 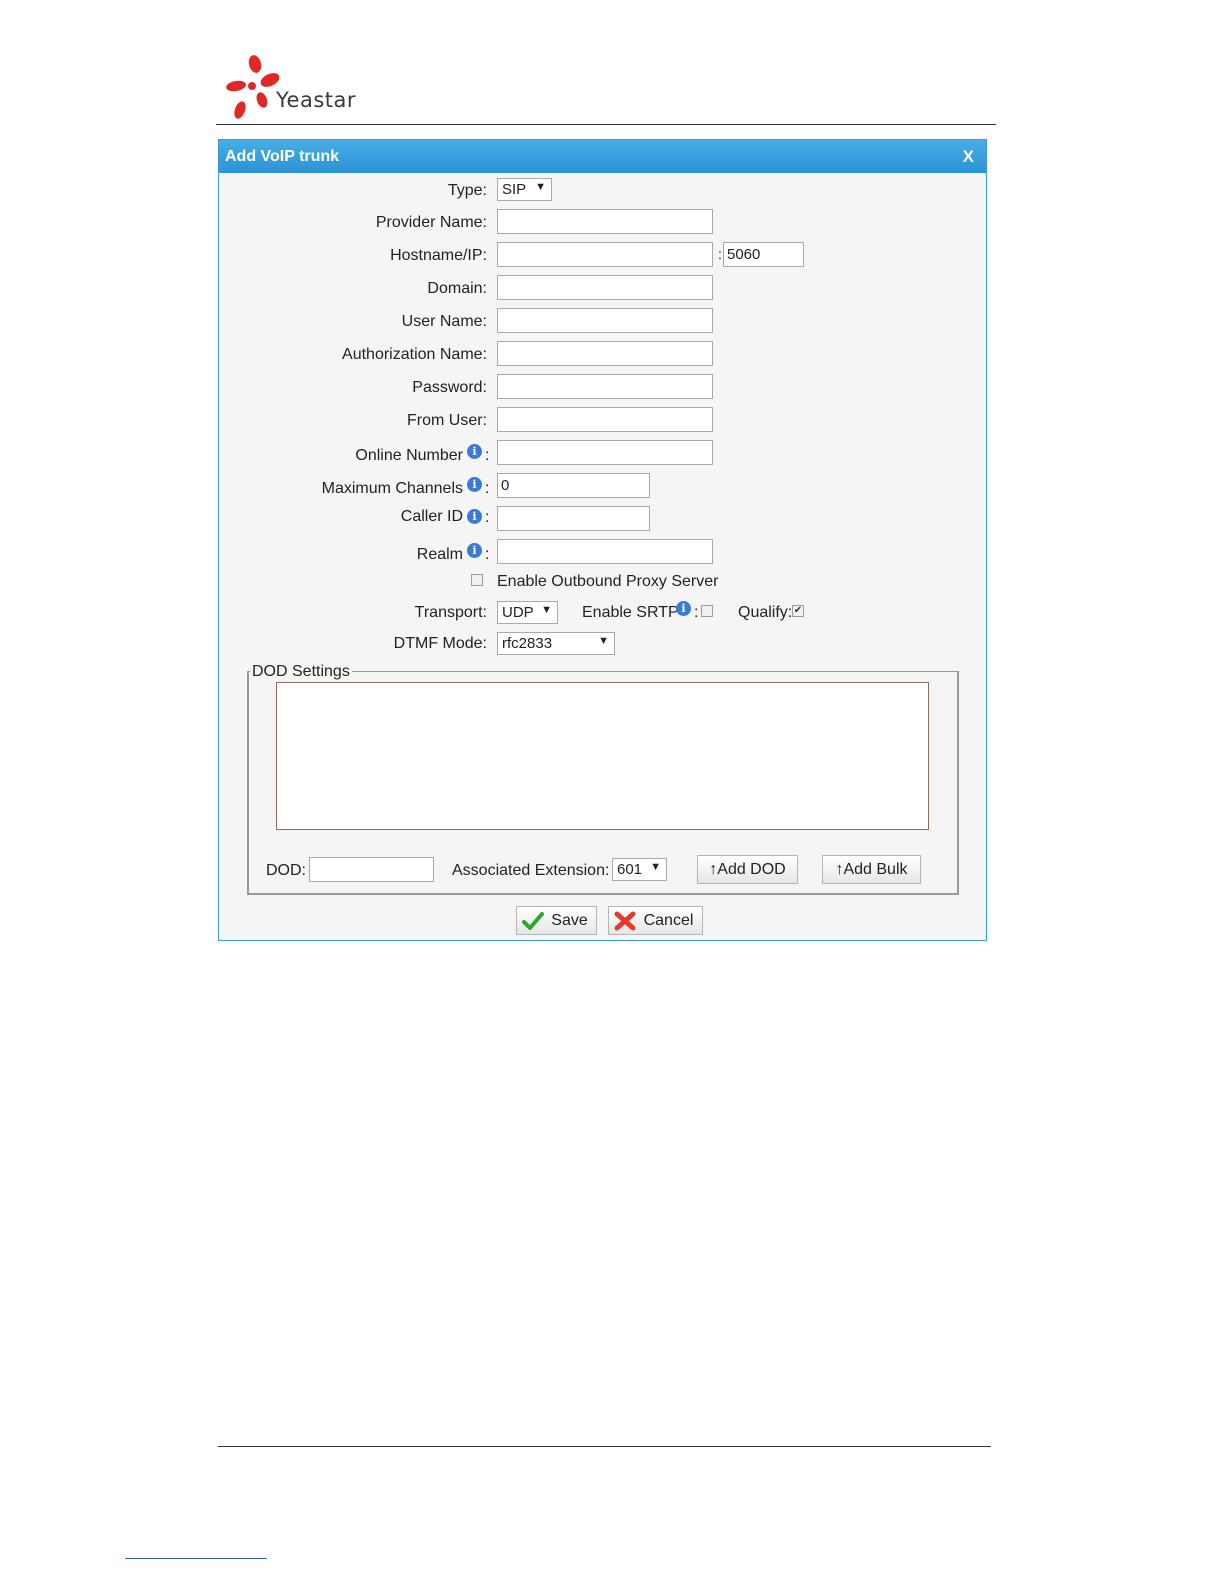 What do you see at coordinates (605, 419) in the screenshot?
I see `from-user-input` at bounding box center [605, 419].